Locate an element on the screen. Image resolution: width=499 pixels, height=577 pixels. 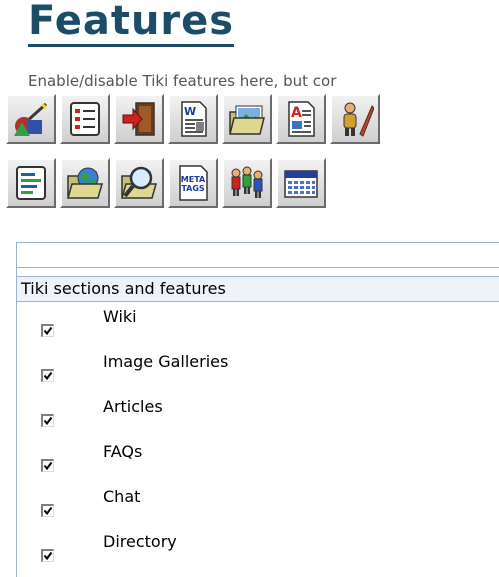
svg-text: W is located at coordinates (190, 111).